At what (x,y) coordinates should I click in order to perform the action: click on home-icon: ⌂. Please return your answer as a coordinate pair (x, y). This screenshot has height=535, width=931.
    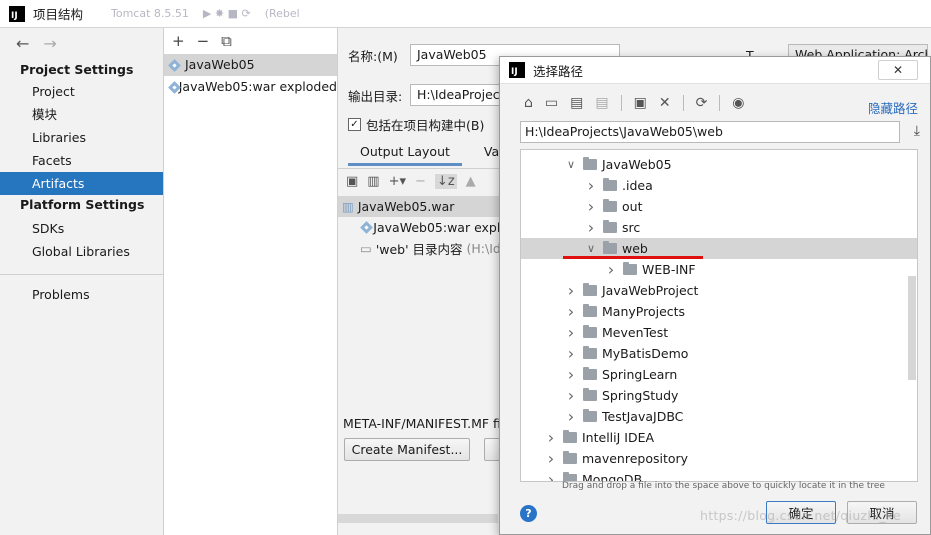
    Looking at the image, I should click on (528, 103).